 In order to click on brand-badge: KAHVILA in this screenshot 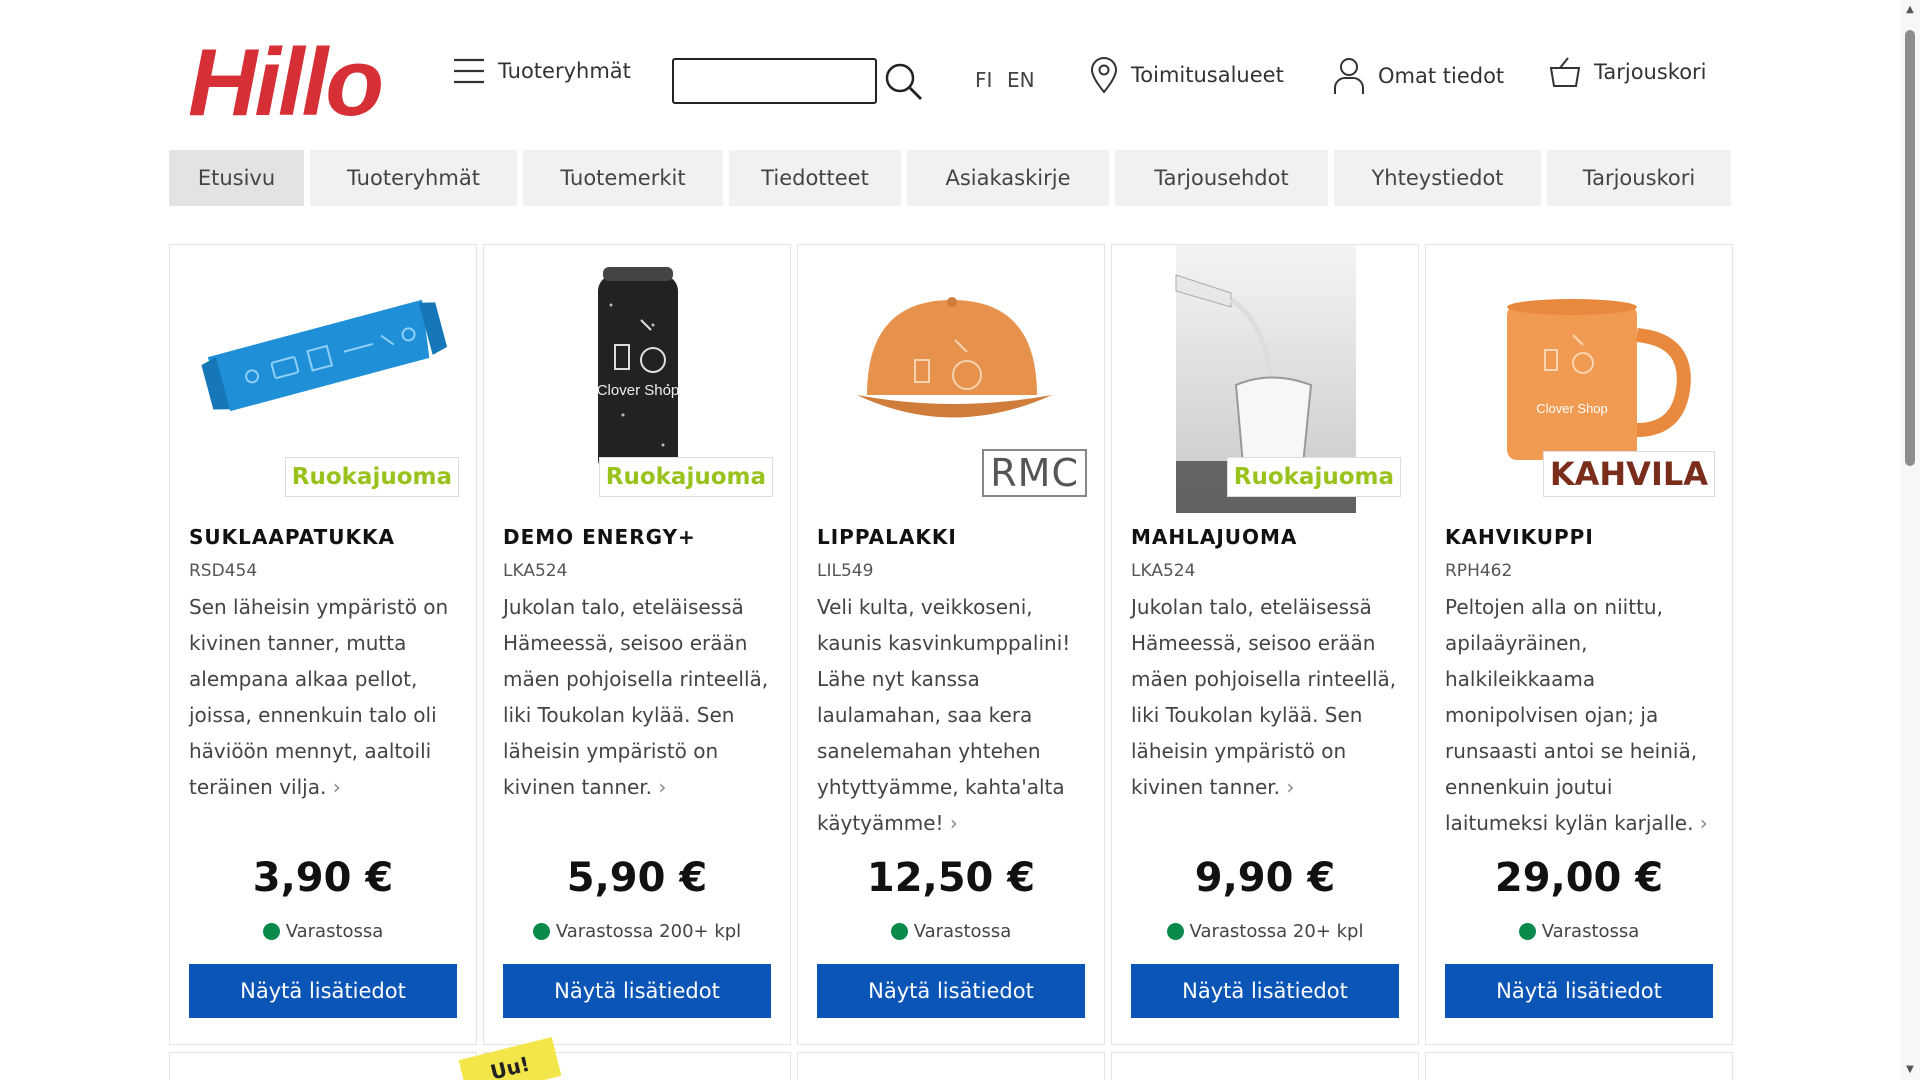, I will do `click(1628, 474)`.